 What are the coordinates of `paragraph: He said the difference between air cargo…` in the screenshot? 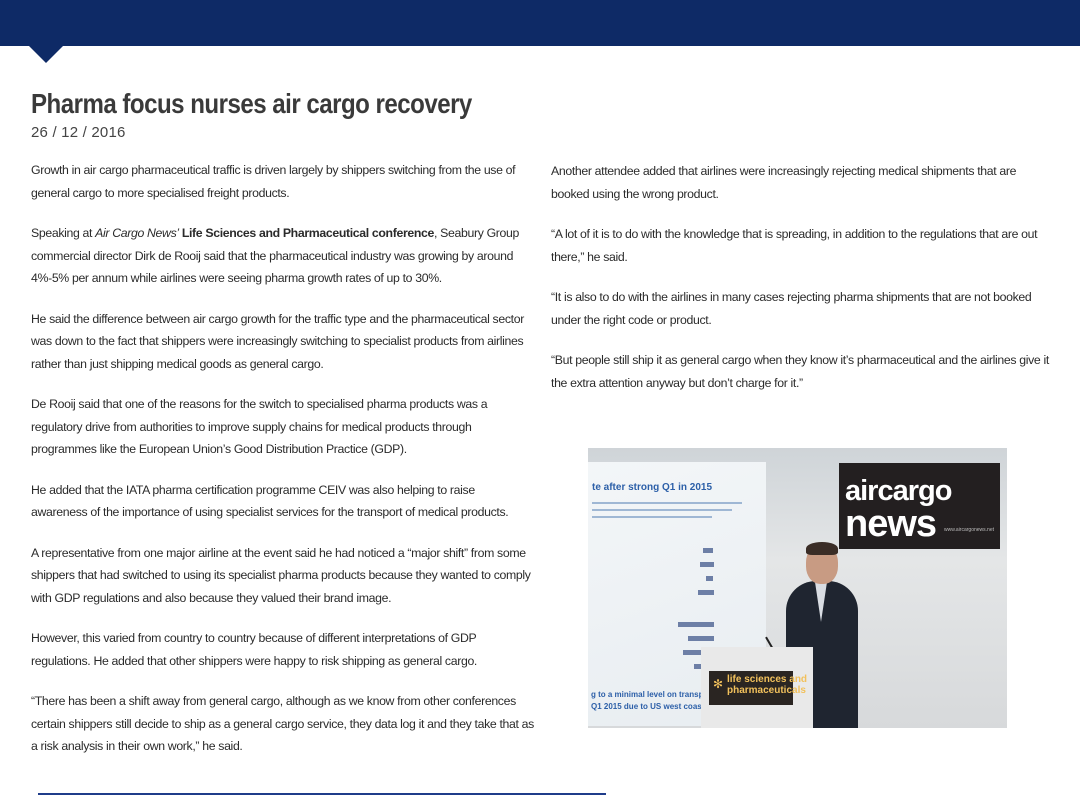 It's located at (277, 341).